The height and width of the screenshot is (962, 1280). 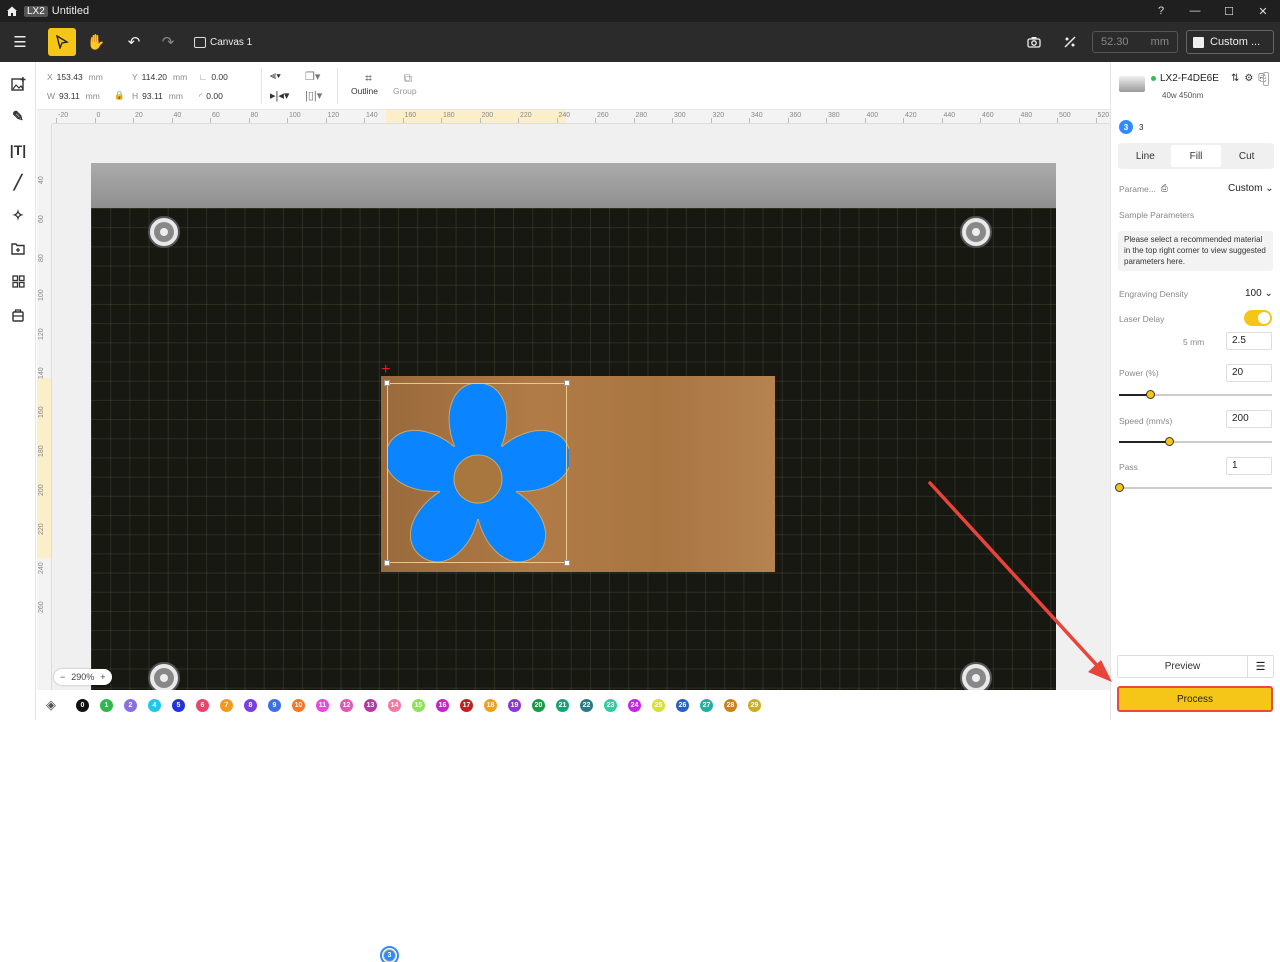 What do you see at coordinates (18, 215) in the screenshot?
I see `shapes-tool-icon: ✧` at bounding box center [18, 215].